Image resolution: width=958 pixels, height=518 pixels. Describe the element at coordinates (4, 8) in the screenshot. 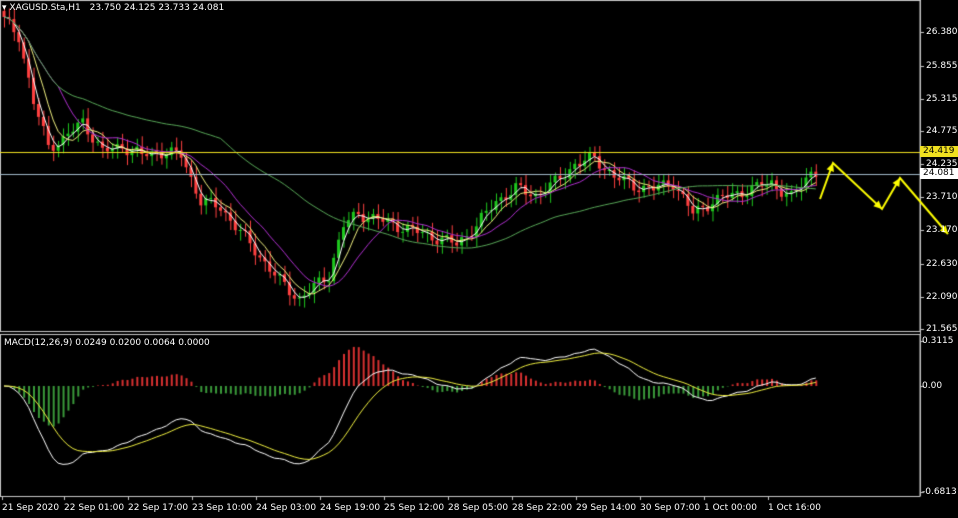

I see `chart-menu-icon: ▾` at that location.